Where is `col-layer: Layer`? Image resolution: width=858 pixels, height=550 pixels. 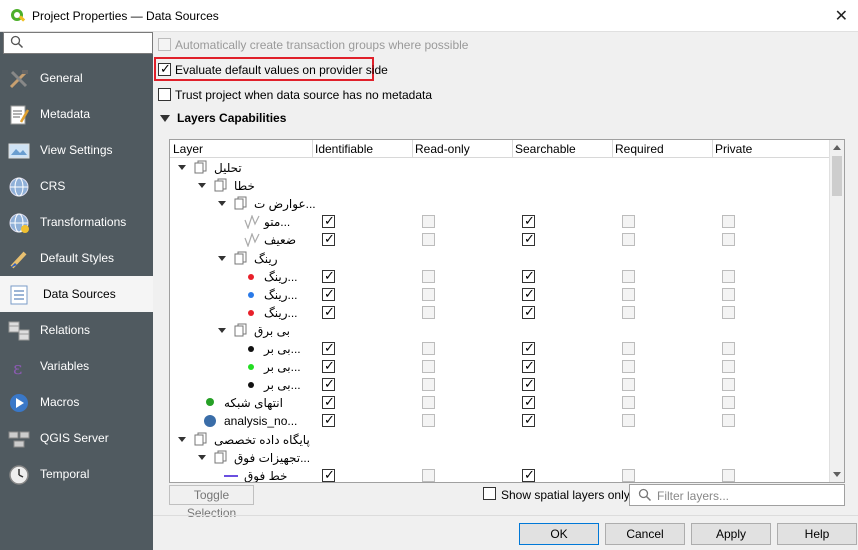 col-layer: Layer is located at coordinates (188, 149).